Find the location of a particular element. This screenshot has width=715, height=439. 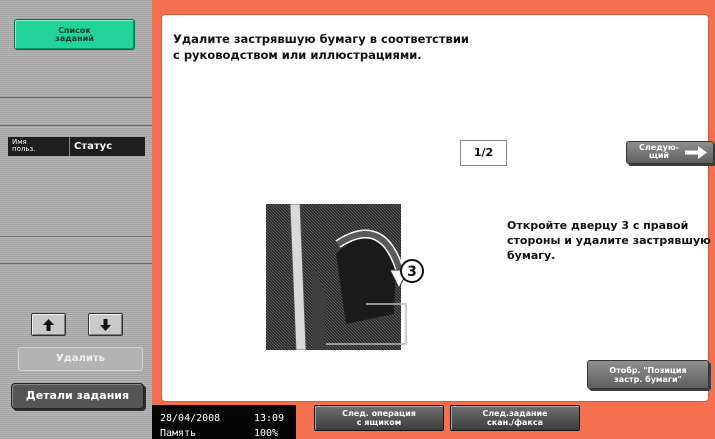

next-scan-fax-job-button: След.задание скан./факса is located at coordinates (515, 418).